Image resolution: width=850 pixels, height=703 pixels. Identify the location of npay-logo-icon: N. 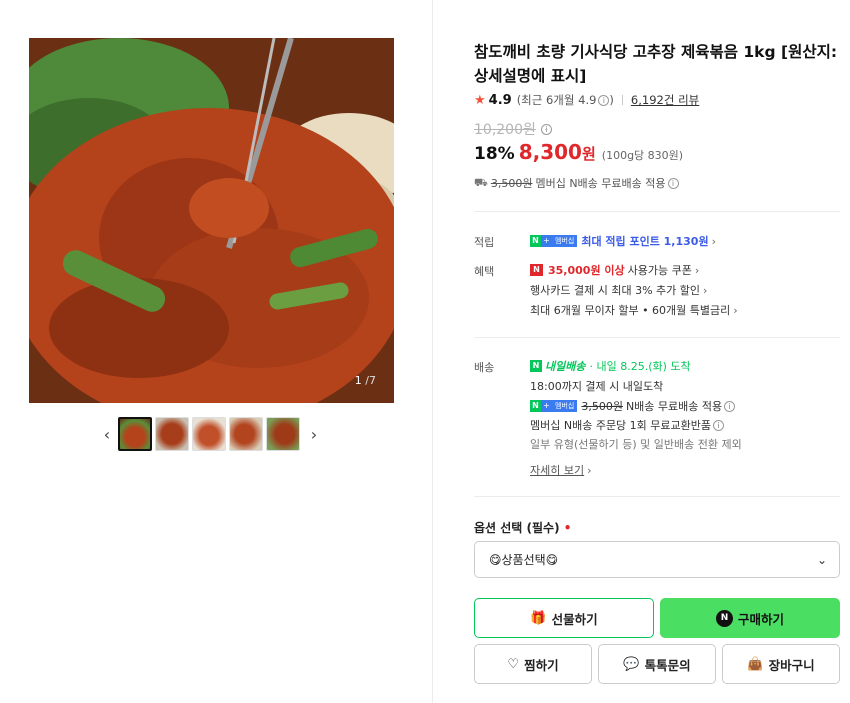
(724, 618).